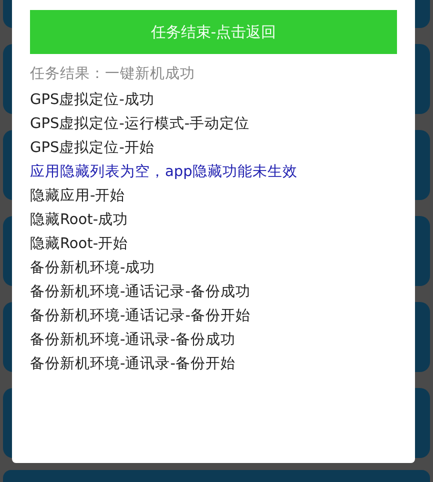 The image size is (433, 482). Describe the element at coordinates (113, 74) in the screenshot. I see `log-line: 任务结果：一键新机成功` at that location.